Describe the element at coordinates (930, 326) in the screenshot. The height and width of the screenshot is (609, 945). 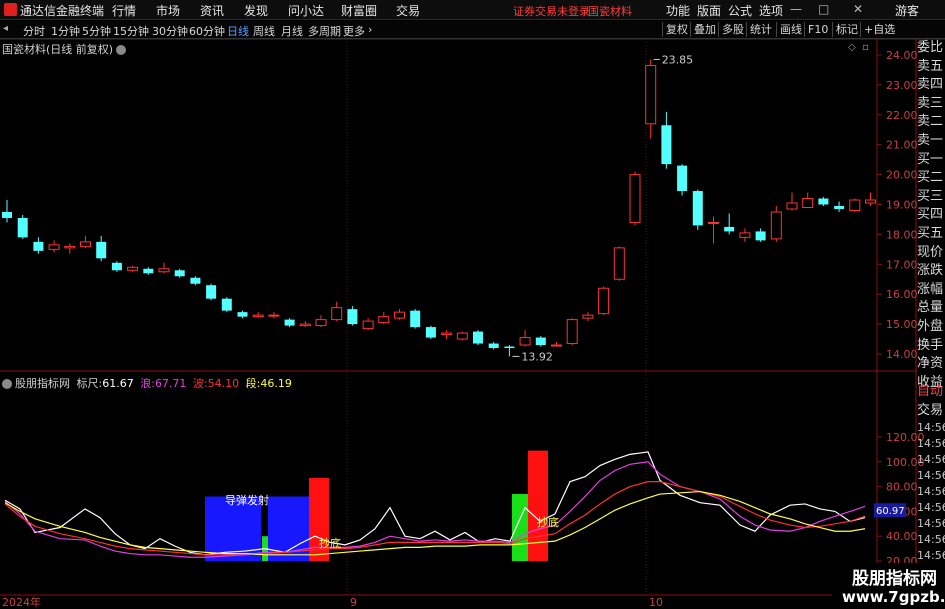
I see `quote-field-label: 外盘` at that location.